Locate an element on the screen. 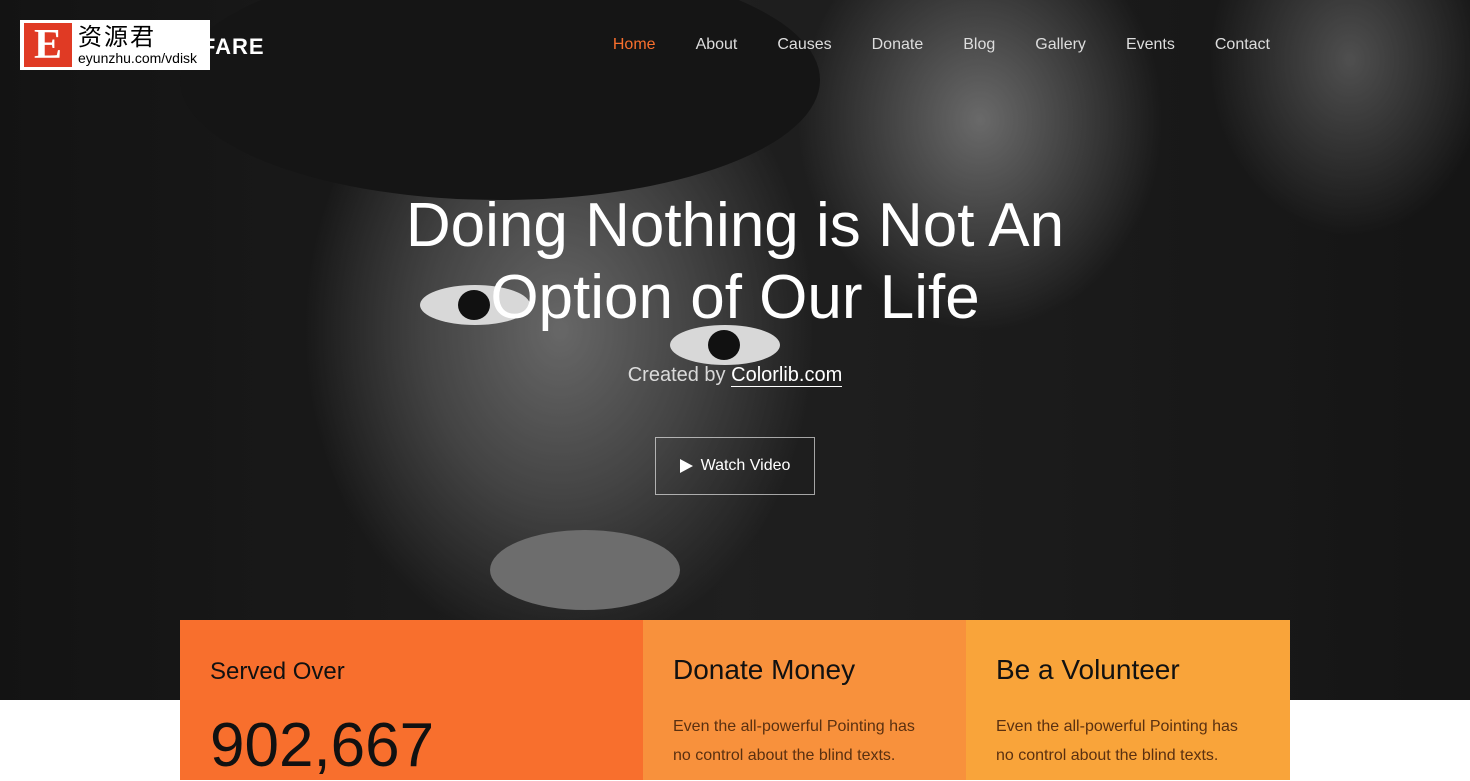 The image size is (1470, 781). watermark-letter: E is located at coordinates (48, 45).